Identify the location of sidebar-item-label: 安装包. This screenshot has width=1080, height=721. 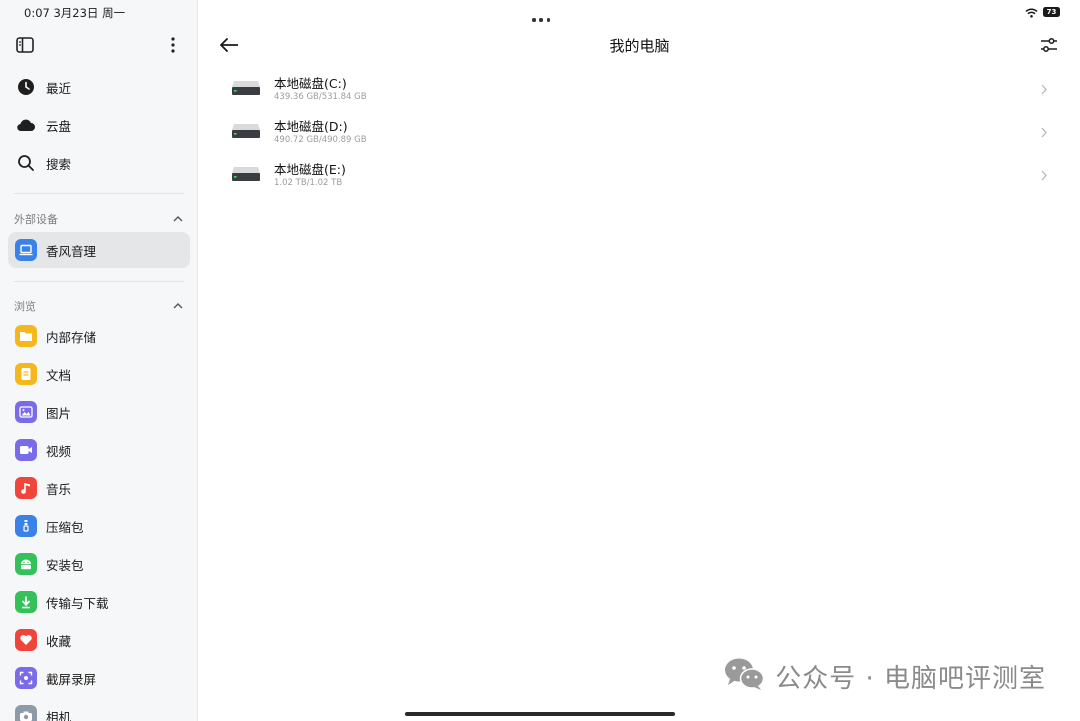
(65, 565).